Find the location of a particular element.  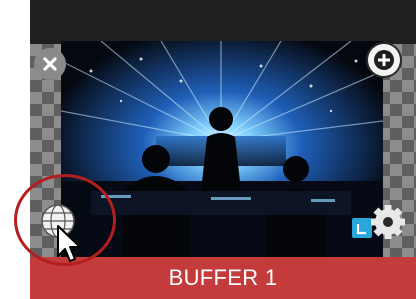

add-button is located at coordinates (384, 60).